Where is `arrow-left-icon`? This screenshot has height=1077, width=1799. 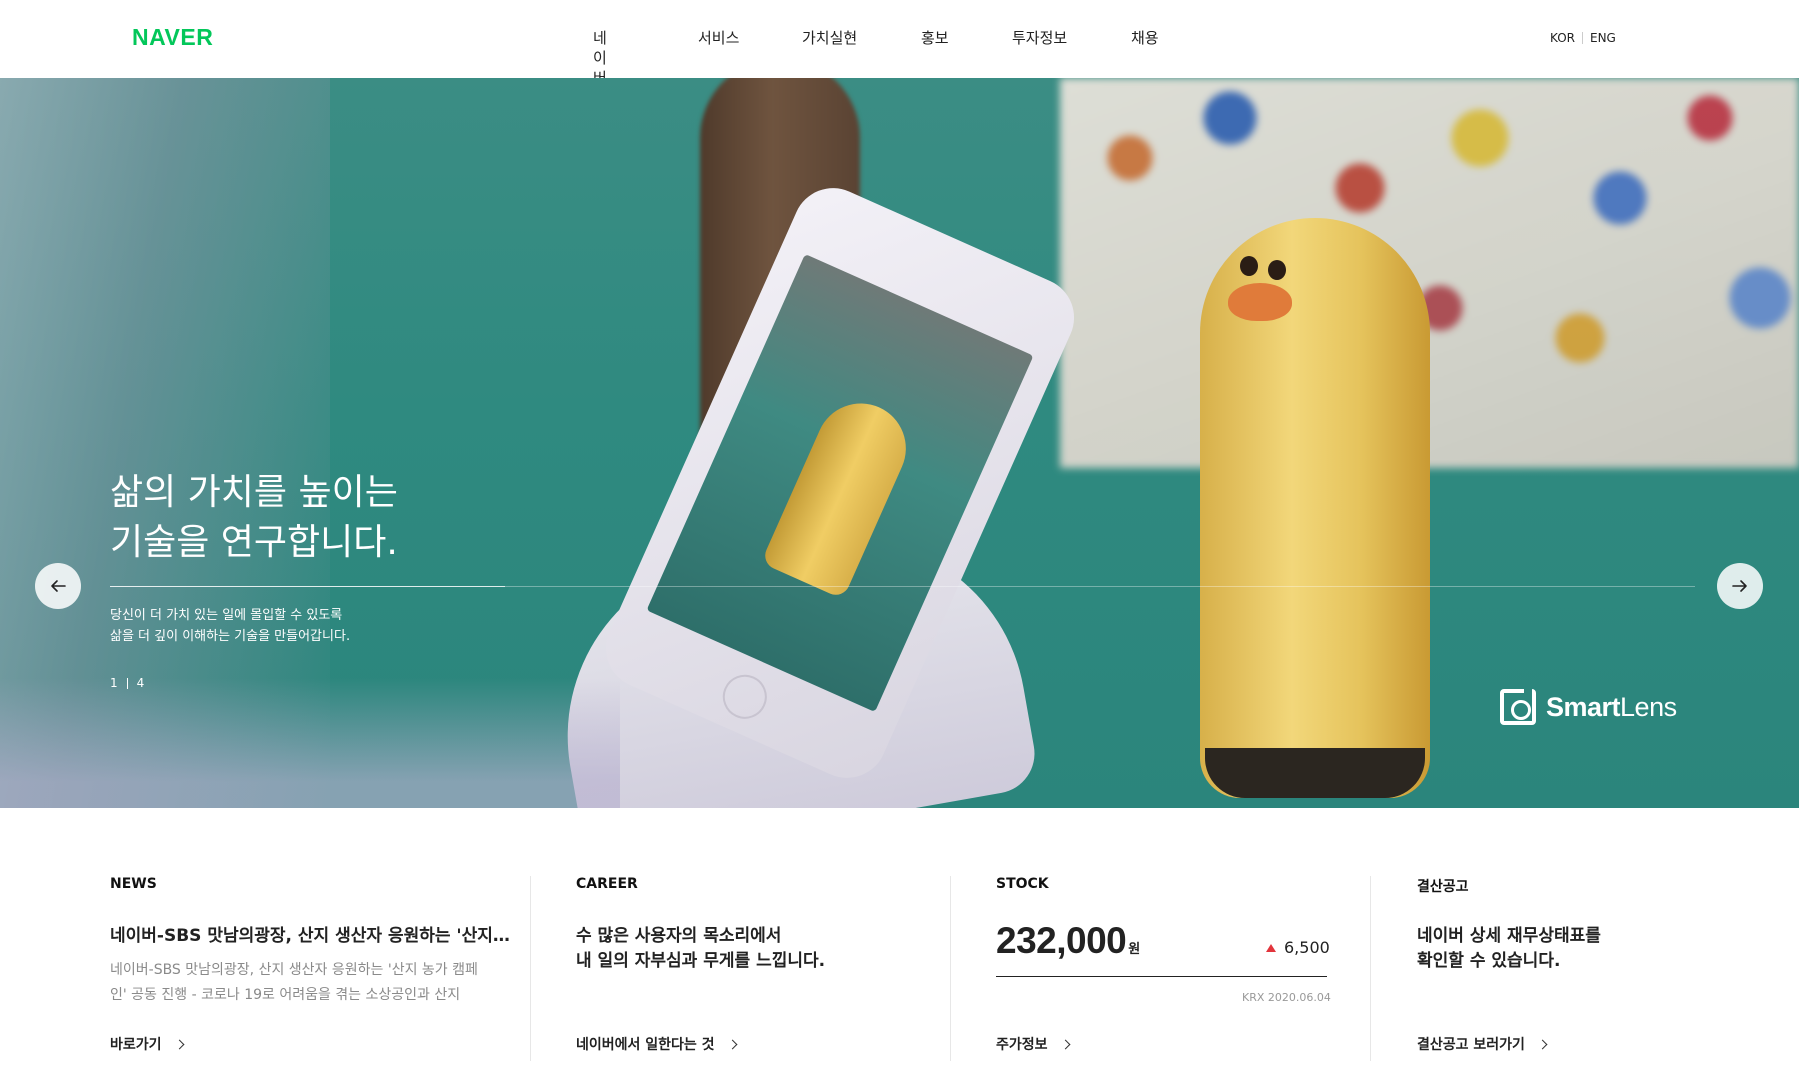 arrow-left-icon is located at coordinates (58, 586).